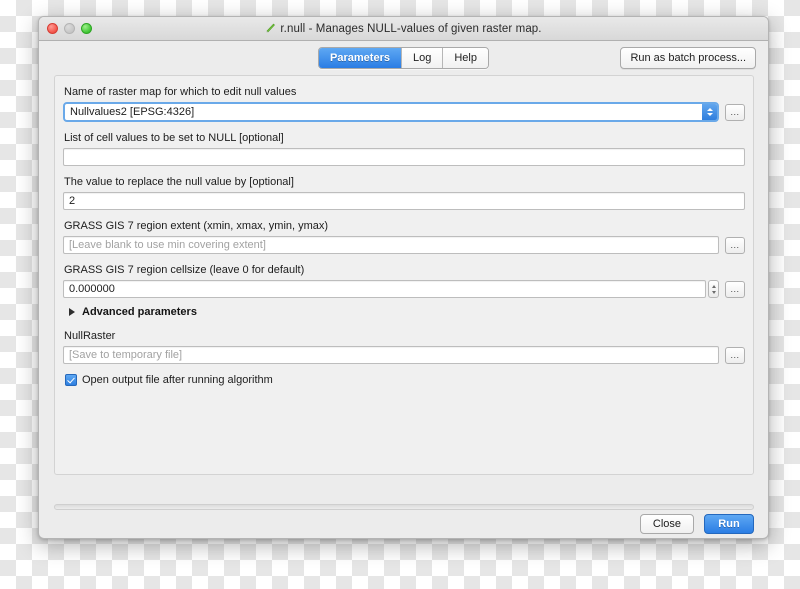 Image resolution: width=800 pixels, height=589 pixels. Describe the element at coordinates (391, 245) in the screenshot. I see `region-extent-input: [Leave blank to use min covering extent]` at that location.